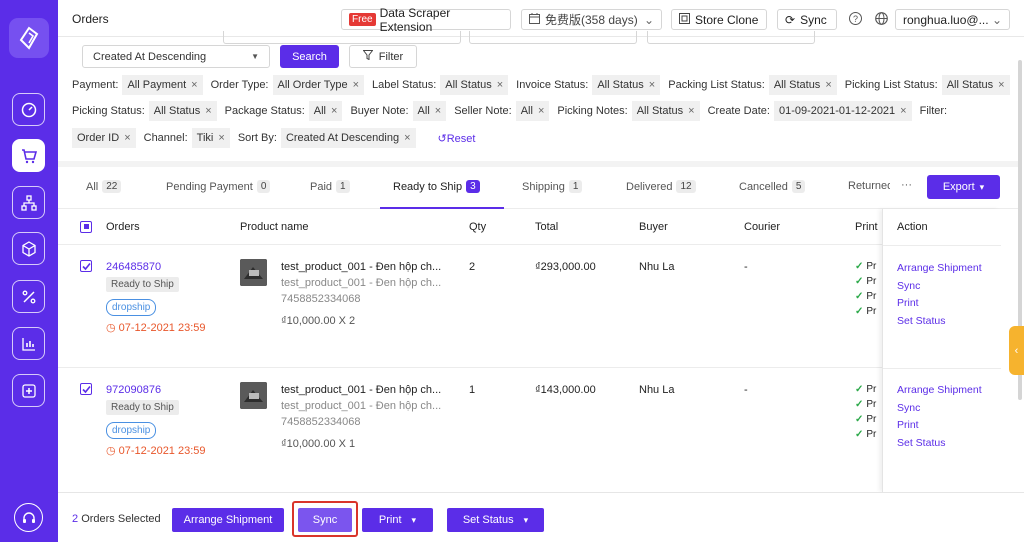  Describe the element at coordinates (28, 248) in the screenshot. I see `box-icon` at that location.